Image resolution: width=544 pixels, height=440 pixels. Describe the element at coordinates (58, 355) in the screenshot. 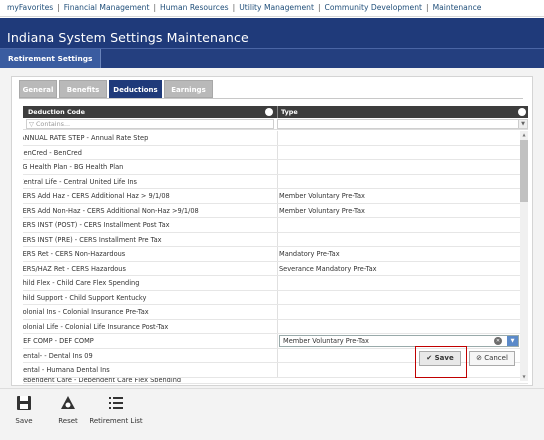

I see `deduction-code-cell: Dental- - Dental Ins 09` at that location.